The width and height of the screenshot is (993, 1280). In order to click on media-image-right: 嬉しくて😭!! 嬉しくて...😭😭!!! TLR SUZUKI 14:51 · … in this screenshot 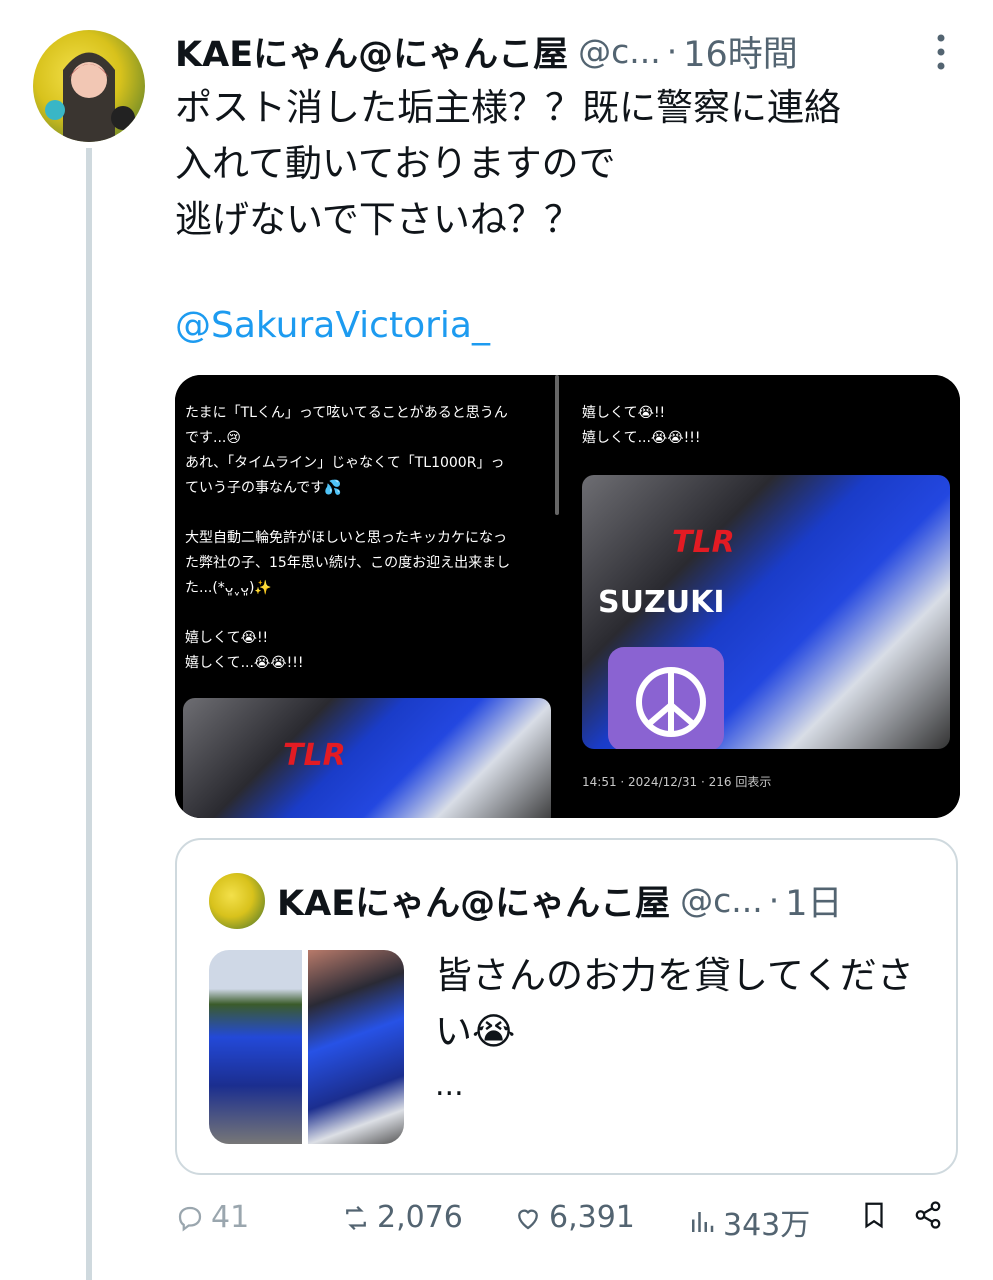, I will do `click(766, 596)`.